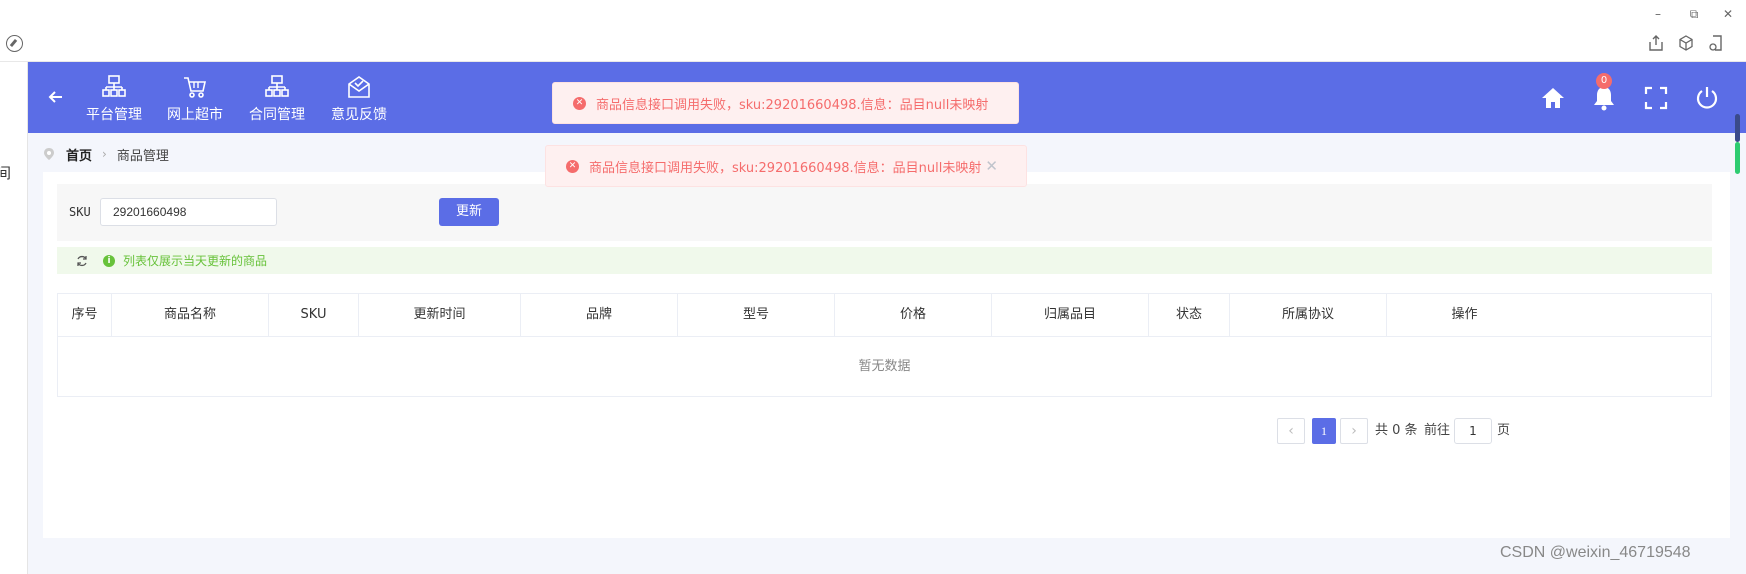 The image size is (1746, 574). What do you see at coordinates (1656, 43) in the screenshot?
I see `share-icon` at bounding box center [1656, 43].